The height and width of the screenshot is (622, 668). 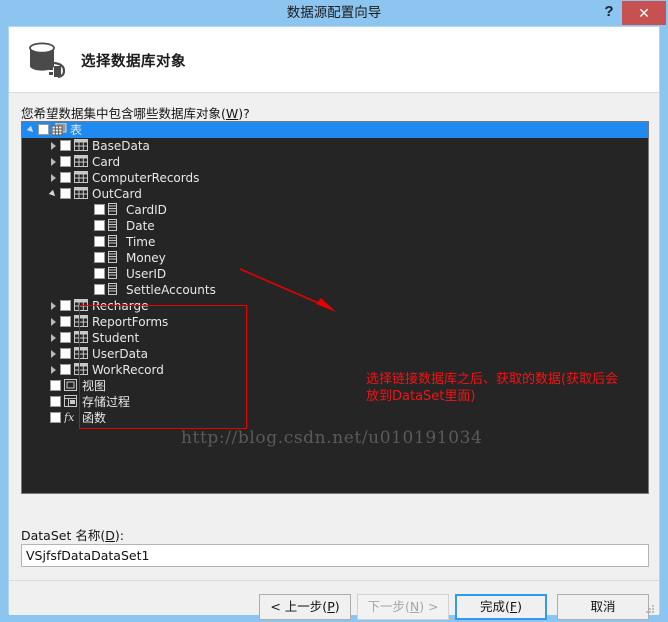 I want to click on dataset-label-before: DataSet 名称(, so click(x=63, y=535).